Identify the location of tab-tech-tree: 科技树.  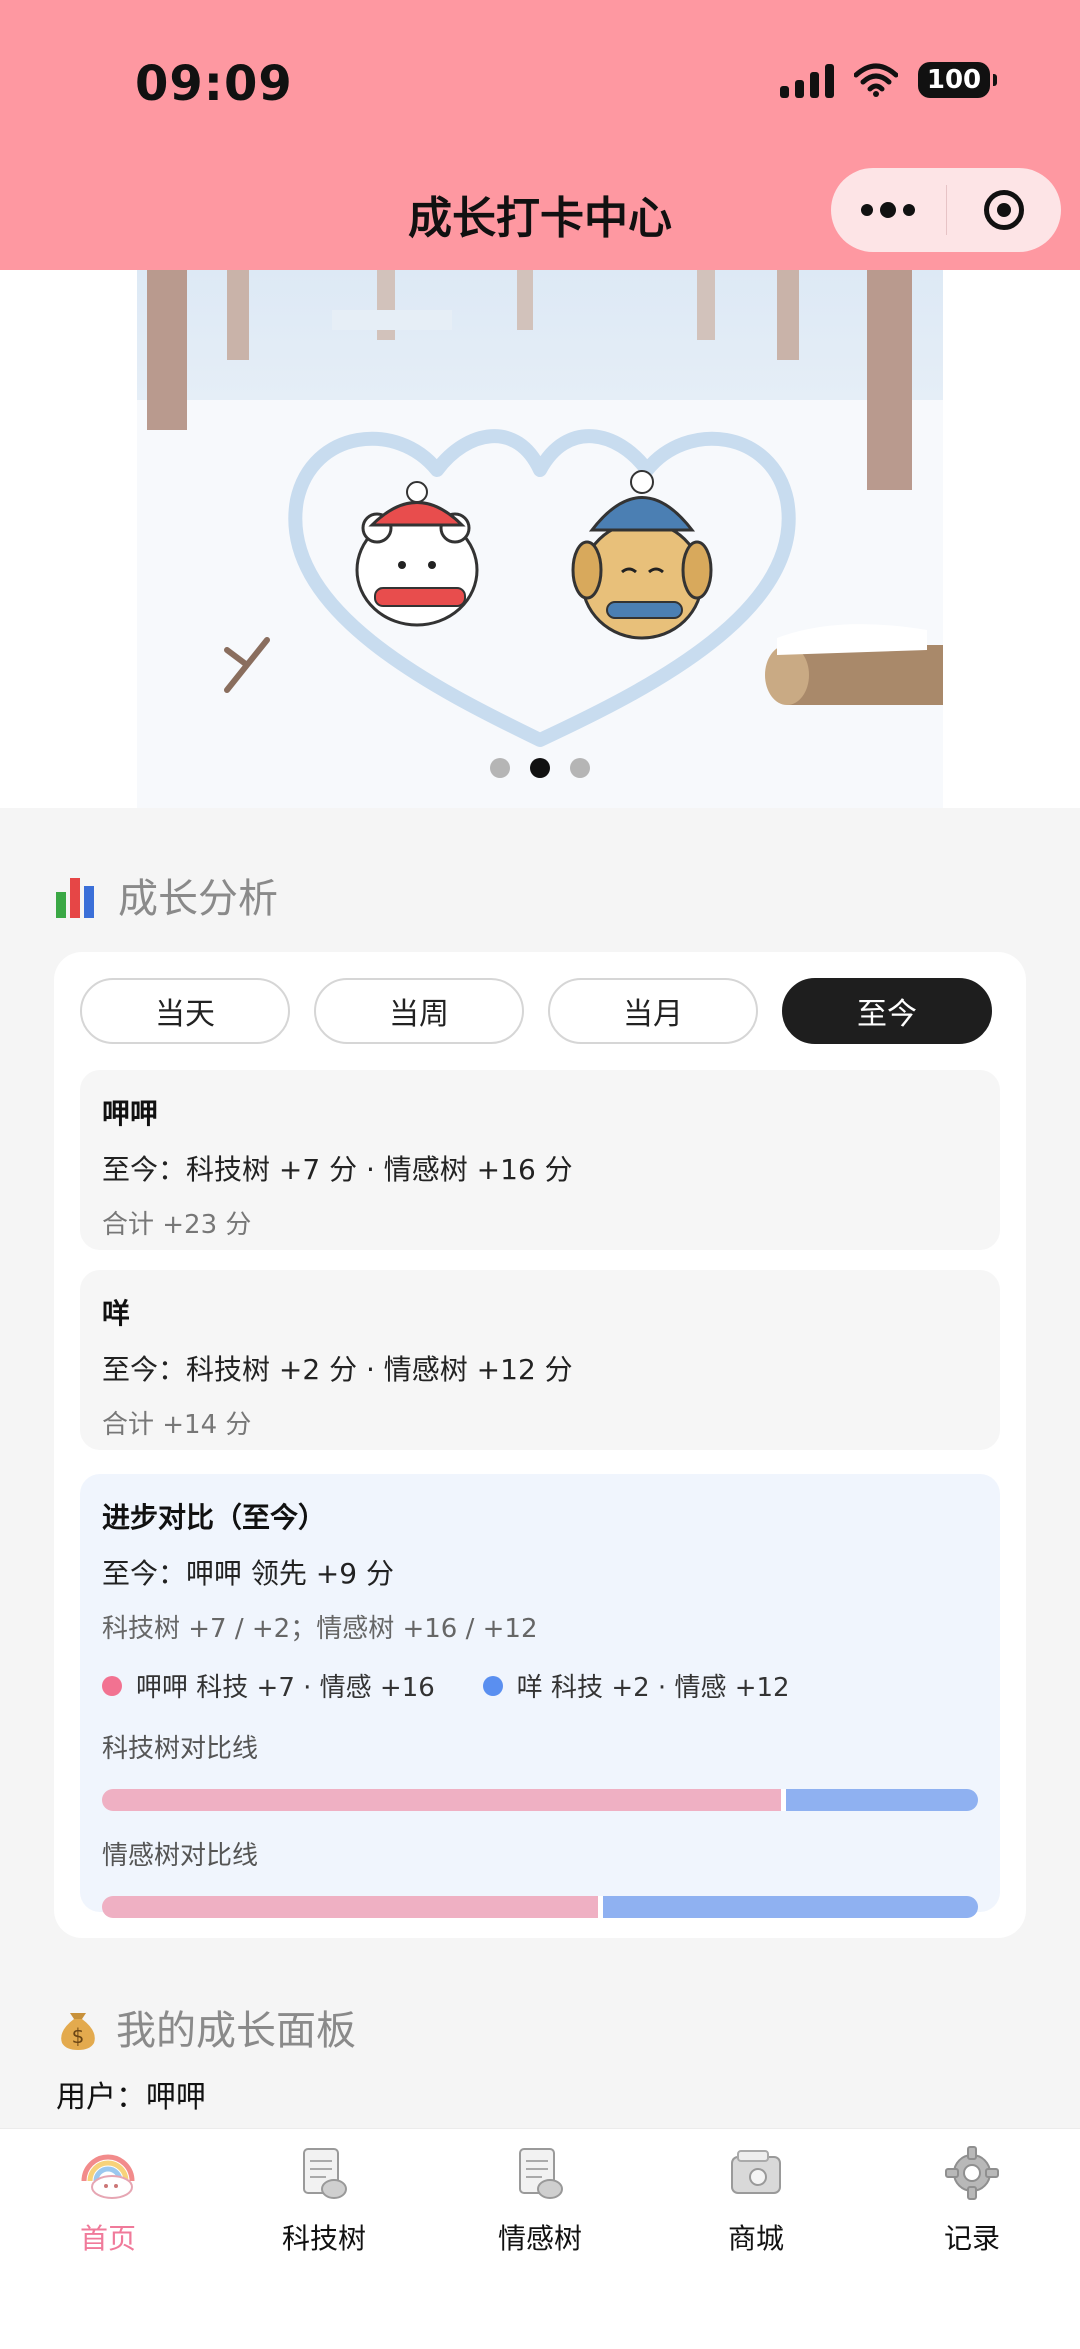
(324, 2199).